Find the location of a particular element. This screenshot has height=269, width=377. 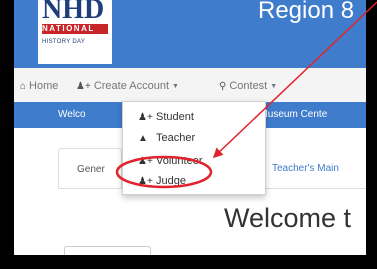

nav-home-label: Home is located at coordinates (44, 86).